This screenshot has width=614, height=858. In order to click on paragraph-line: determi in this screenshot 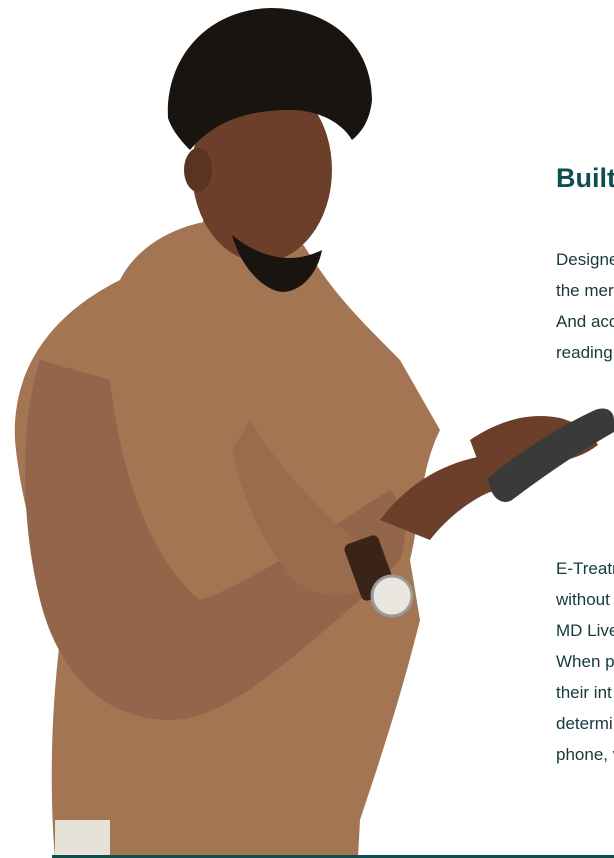, I will do `click(584, 723)`.